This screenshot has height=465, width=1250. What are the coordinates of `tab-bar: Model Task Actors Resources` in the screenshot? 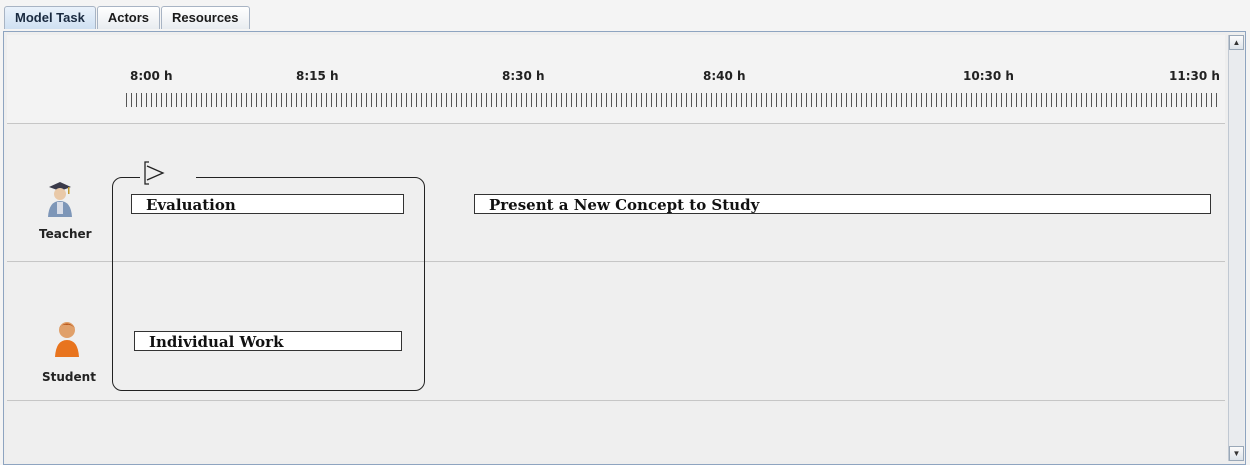 It's located at (127, 18).